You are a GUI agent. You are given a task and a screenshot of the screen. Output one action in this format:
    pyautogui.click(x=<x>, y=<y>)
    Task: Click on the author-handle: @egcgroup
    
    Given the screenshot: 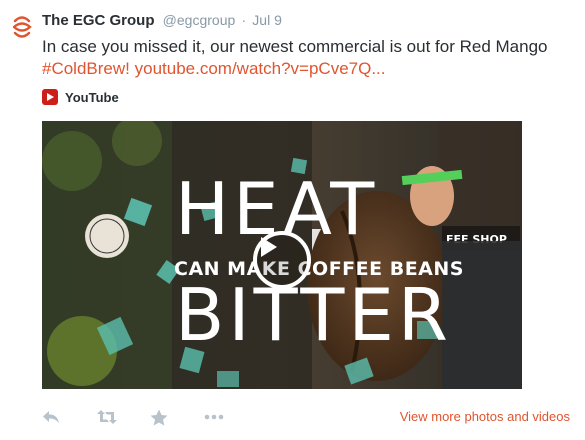 What is the action you would take?
    pyautogui.click(x=199, y=20)
    